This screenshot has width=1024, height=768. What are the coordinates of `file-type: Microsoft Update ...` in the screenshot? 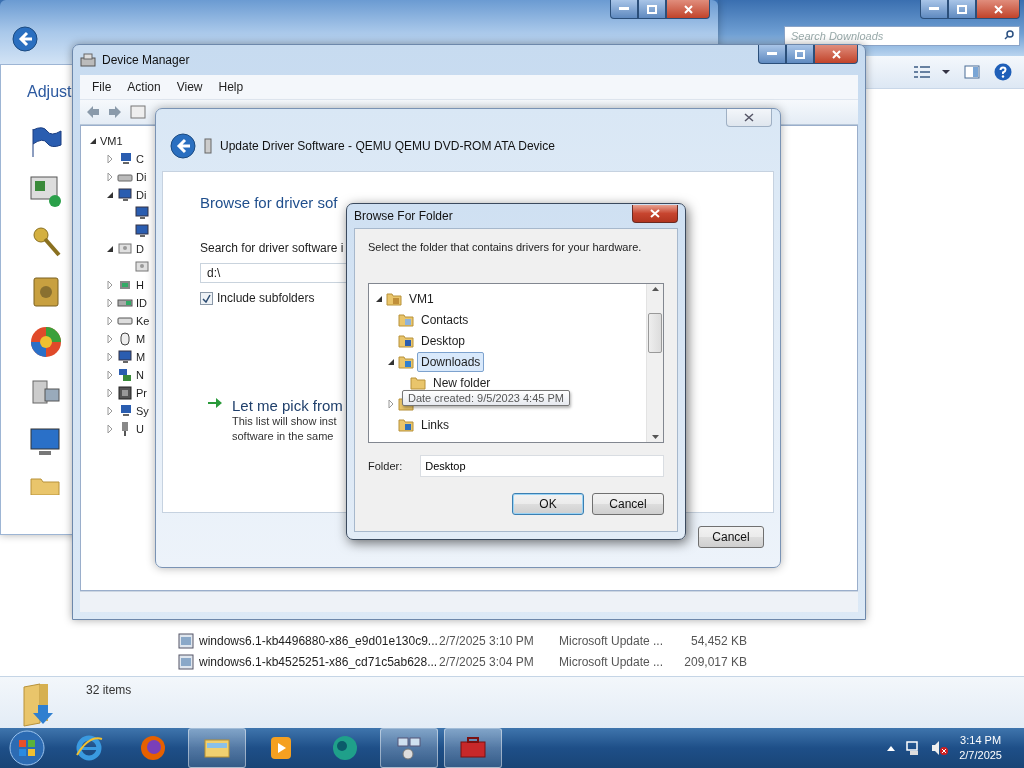 It's located at (612, 661).